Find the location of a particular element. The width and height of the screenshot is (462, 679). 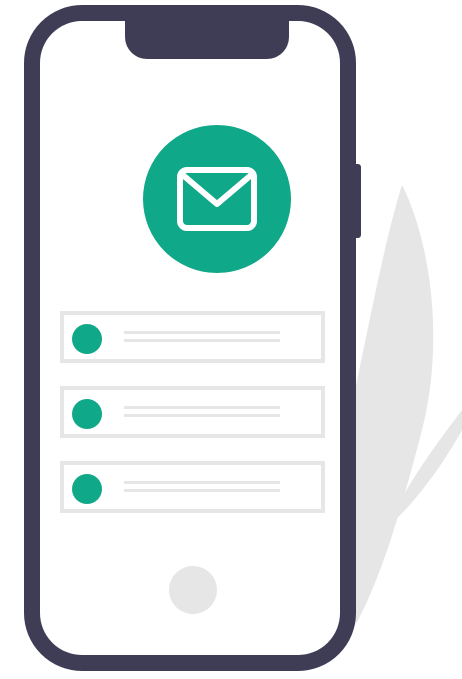

envelope-icon is located at coordinates (217, 199).